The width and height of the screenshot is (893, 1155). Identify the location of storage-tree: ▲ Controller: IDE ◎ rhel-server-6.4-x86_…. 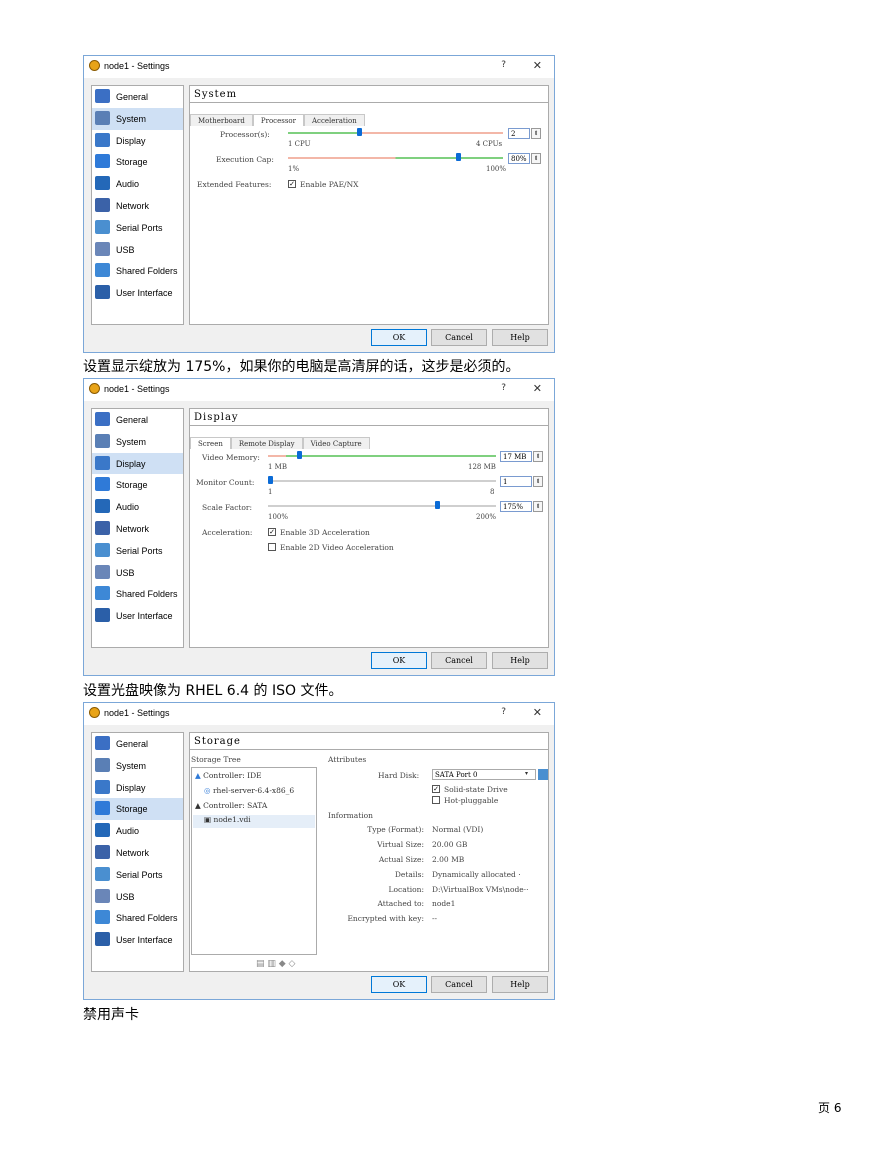
(254, 861).